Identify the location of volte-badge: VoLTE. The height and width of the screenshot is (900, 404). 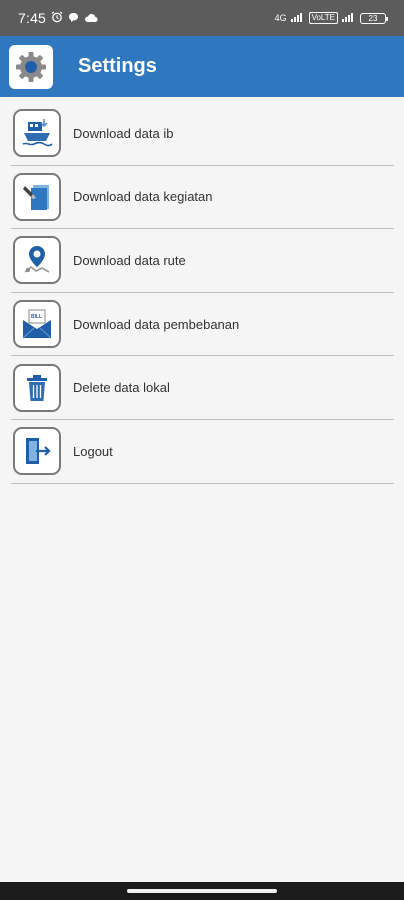
(323, 18).